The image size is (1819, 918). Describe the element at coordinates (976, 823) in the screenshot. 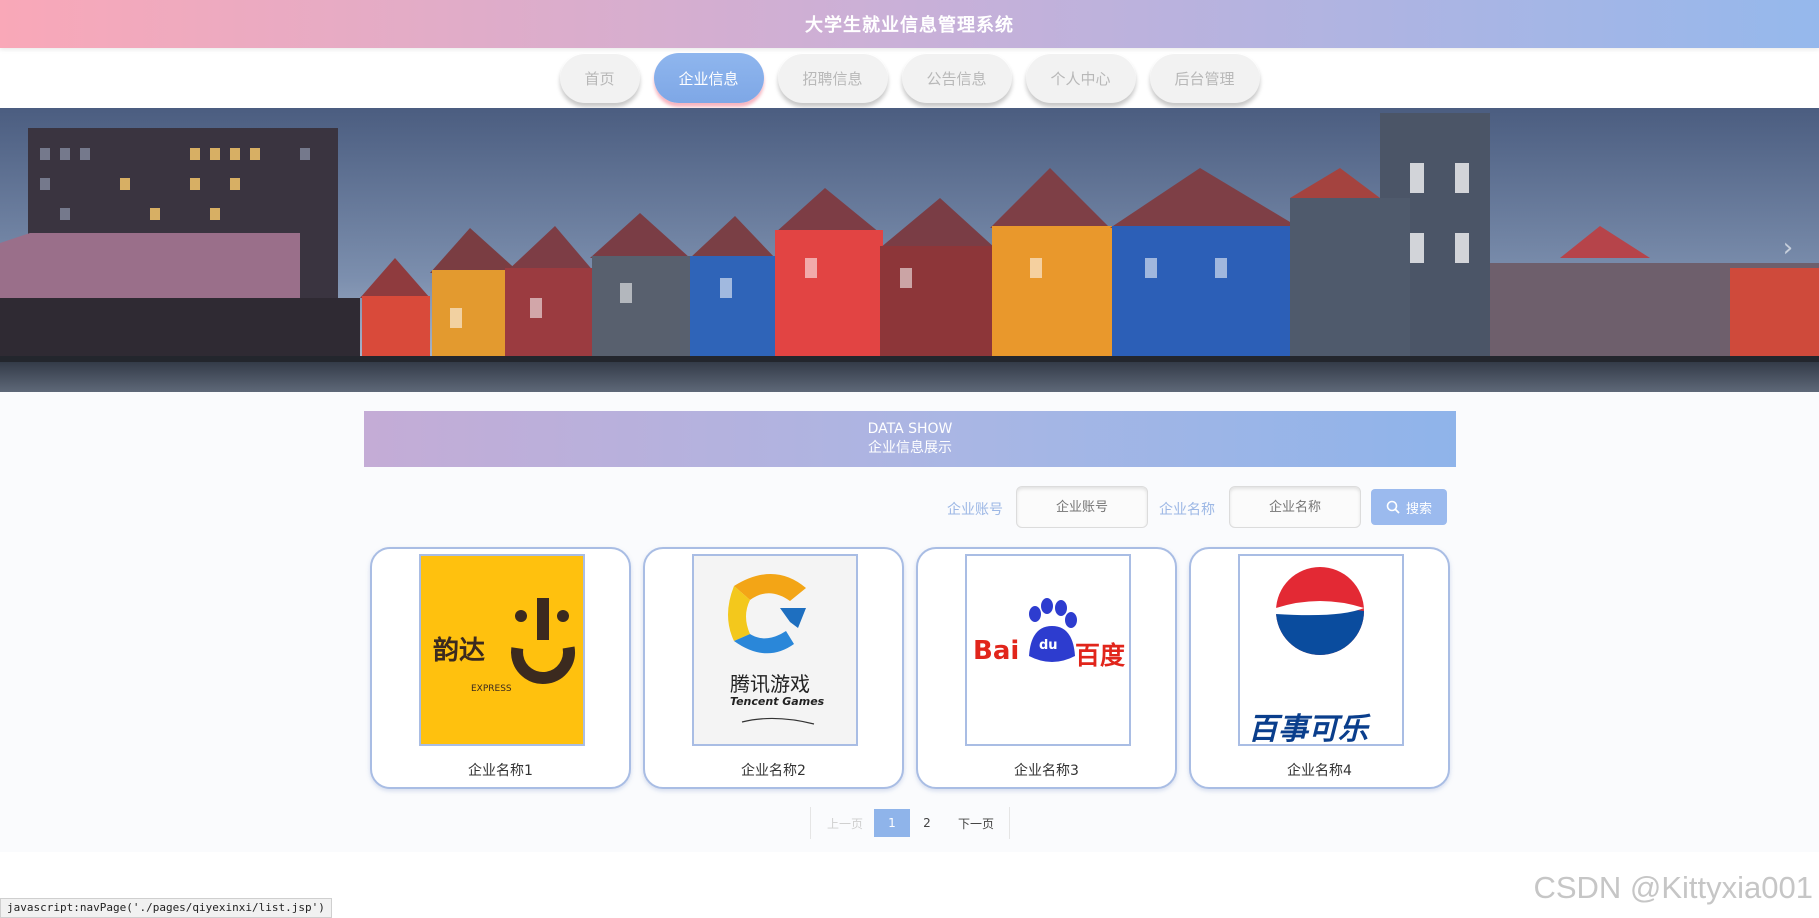

I see `next-page-button: 下一页` at that location.